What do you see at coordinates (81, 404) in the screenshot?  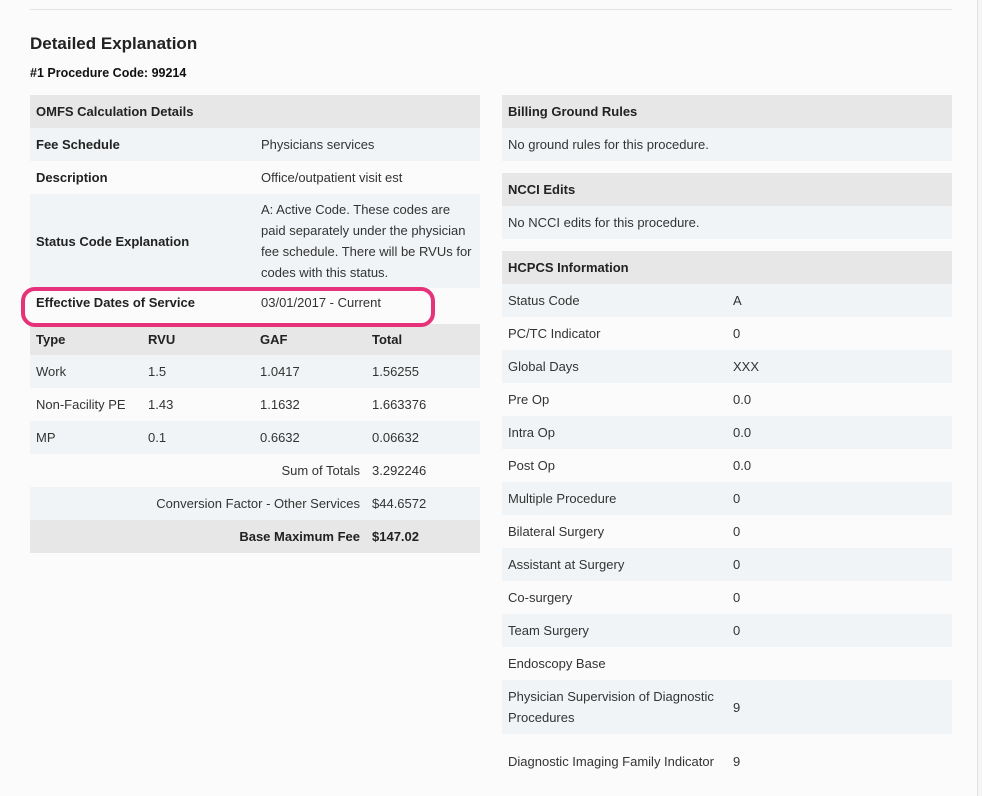 I see `table-cell: Non-Facility PE` at bounding box center [81, 404].